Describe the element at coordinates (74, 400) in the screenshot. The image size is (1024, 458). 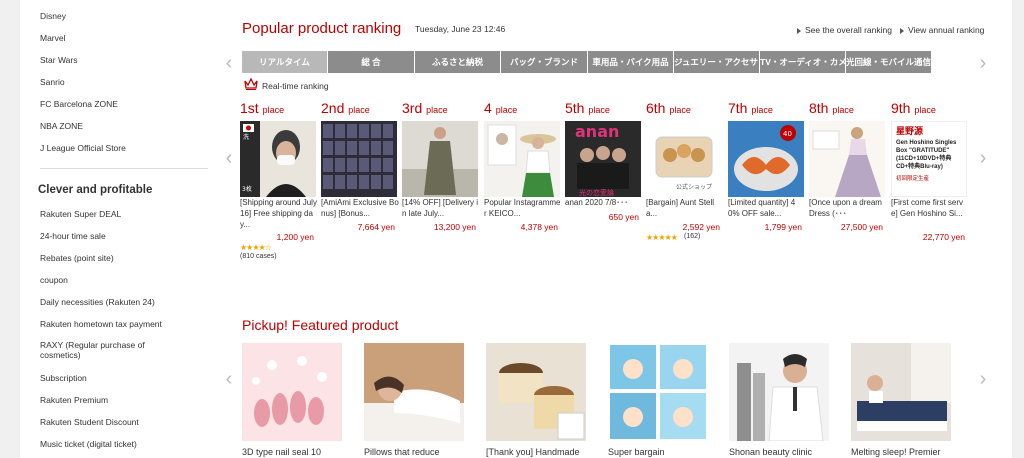
I see `sidebar-item-premium: Rakuten Premium` at that location.